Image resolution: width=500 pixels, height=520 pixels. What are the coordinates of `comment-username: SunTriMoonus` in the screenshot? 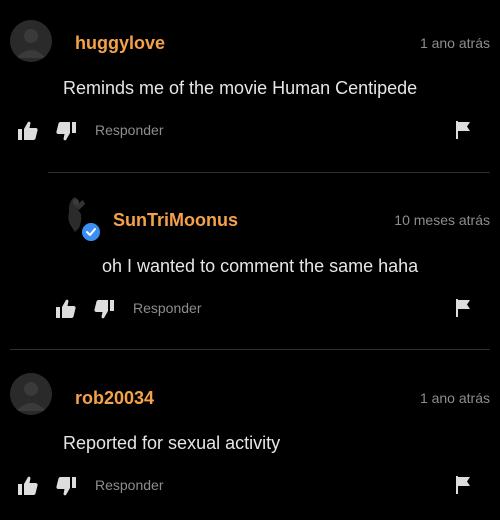 It's located at (175, 220).